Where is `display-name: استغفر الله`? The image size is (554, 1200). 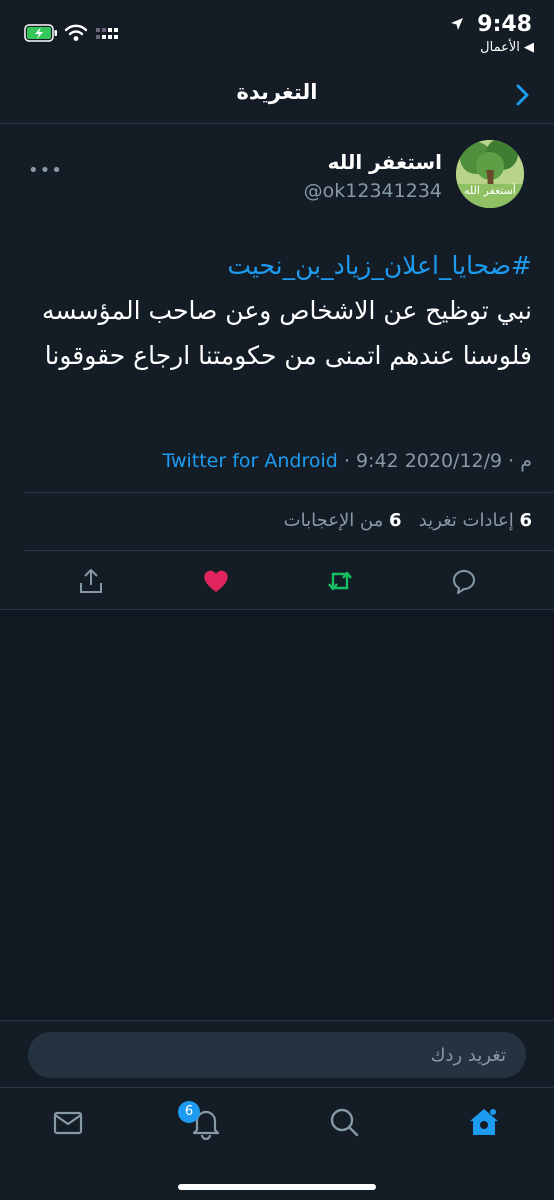 display-name: استغفر الله is located at coordinates (385, 162).